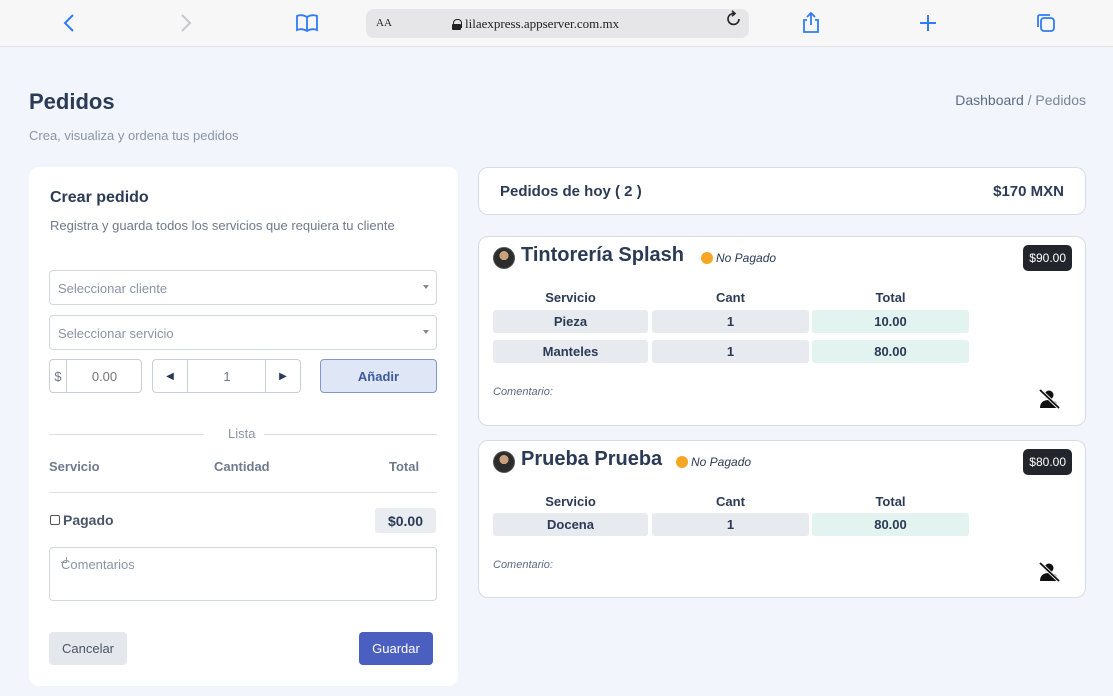  I want to click on increment-button: ▶, so click(282, 376).